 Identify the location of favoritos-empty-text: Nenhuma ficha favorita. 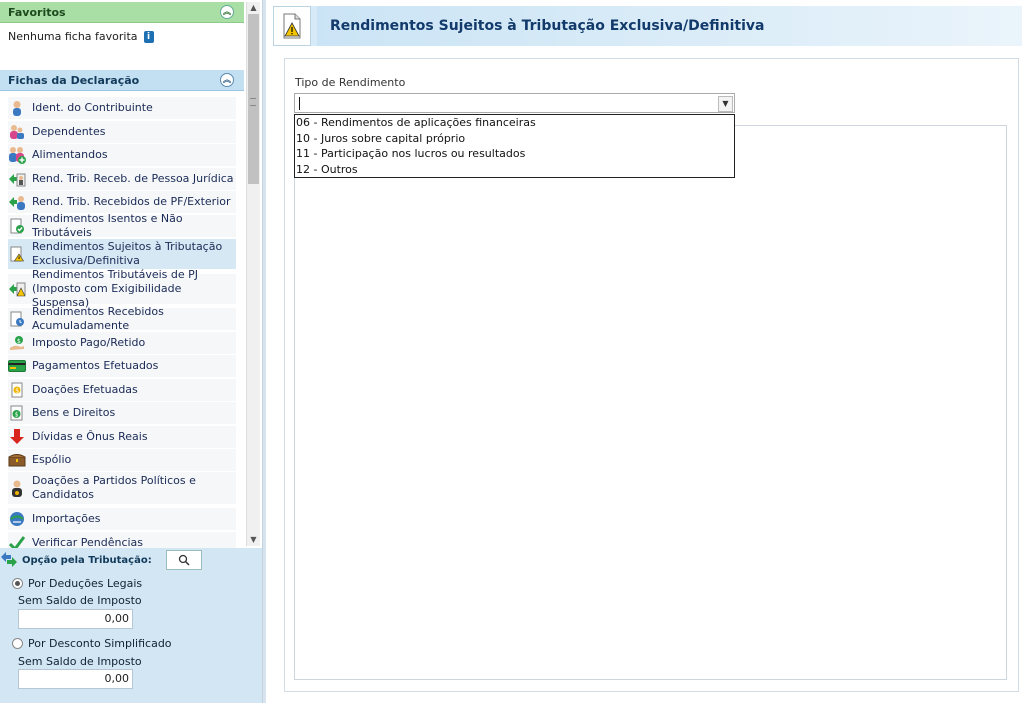
(73, 36).